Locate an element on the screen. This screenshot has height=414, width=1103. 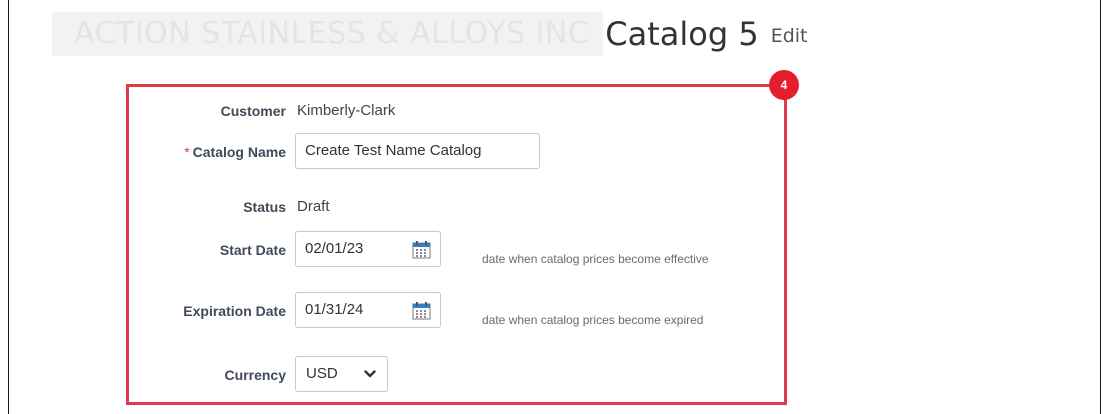
chevron-down-icon is located at coordinates (370, 374).